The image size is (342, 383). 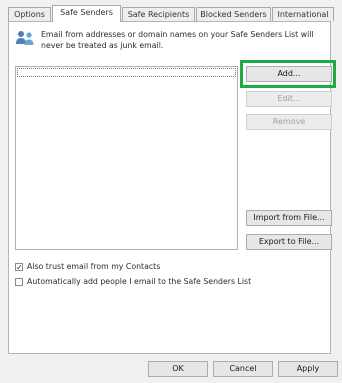 I want to click on tab-blocked-senders: Blocked Senders, so click(x=233, y=14).